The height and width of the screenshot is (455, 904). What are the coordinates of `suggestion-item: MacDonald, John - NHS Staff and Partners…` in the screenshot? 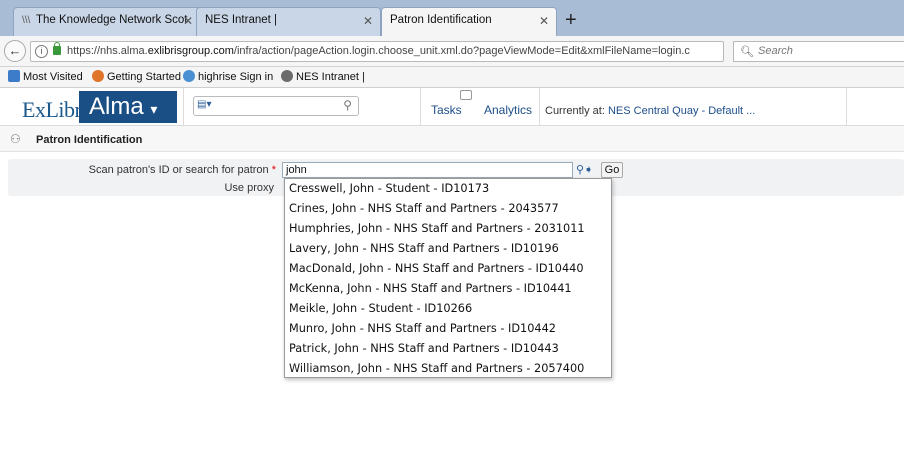 It's located at (448, 269).